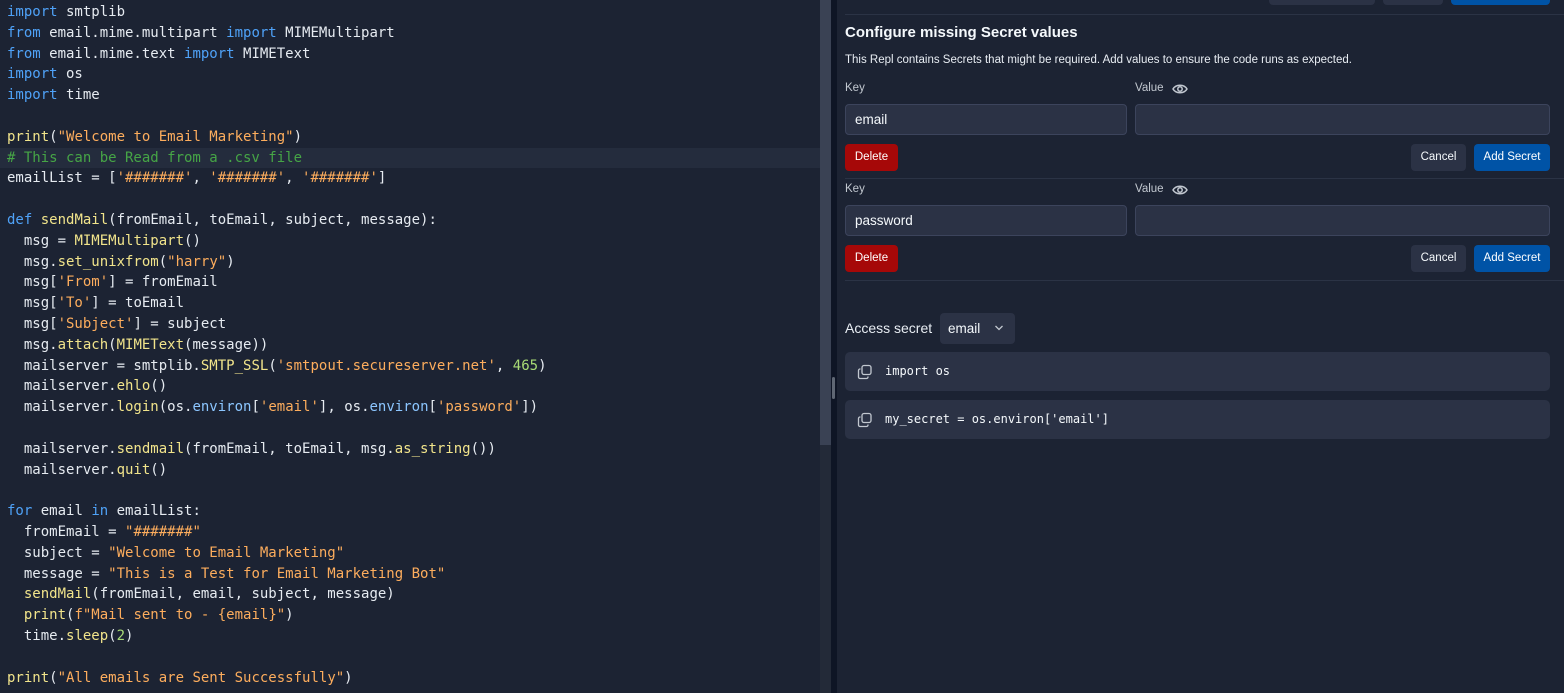 Image resolution: width=1564 pixels, height=693 pixels. I want to click on code-token: os, so click(70, 74).